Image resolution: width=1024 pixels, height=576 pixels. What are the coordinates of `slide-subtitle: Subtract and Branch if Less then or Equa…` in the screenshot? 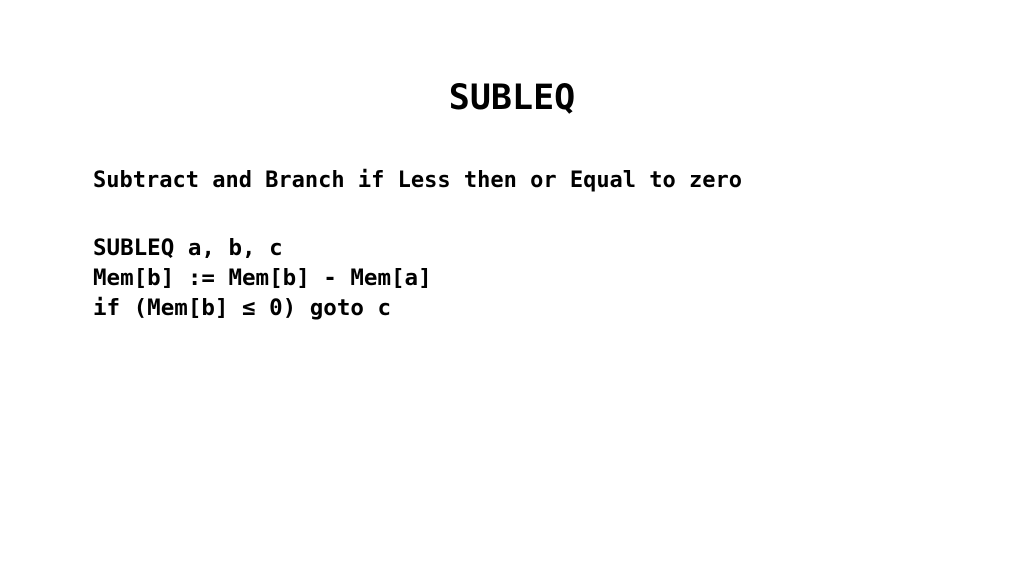 It's located at (418, 180).